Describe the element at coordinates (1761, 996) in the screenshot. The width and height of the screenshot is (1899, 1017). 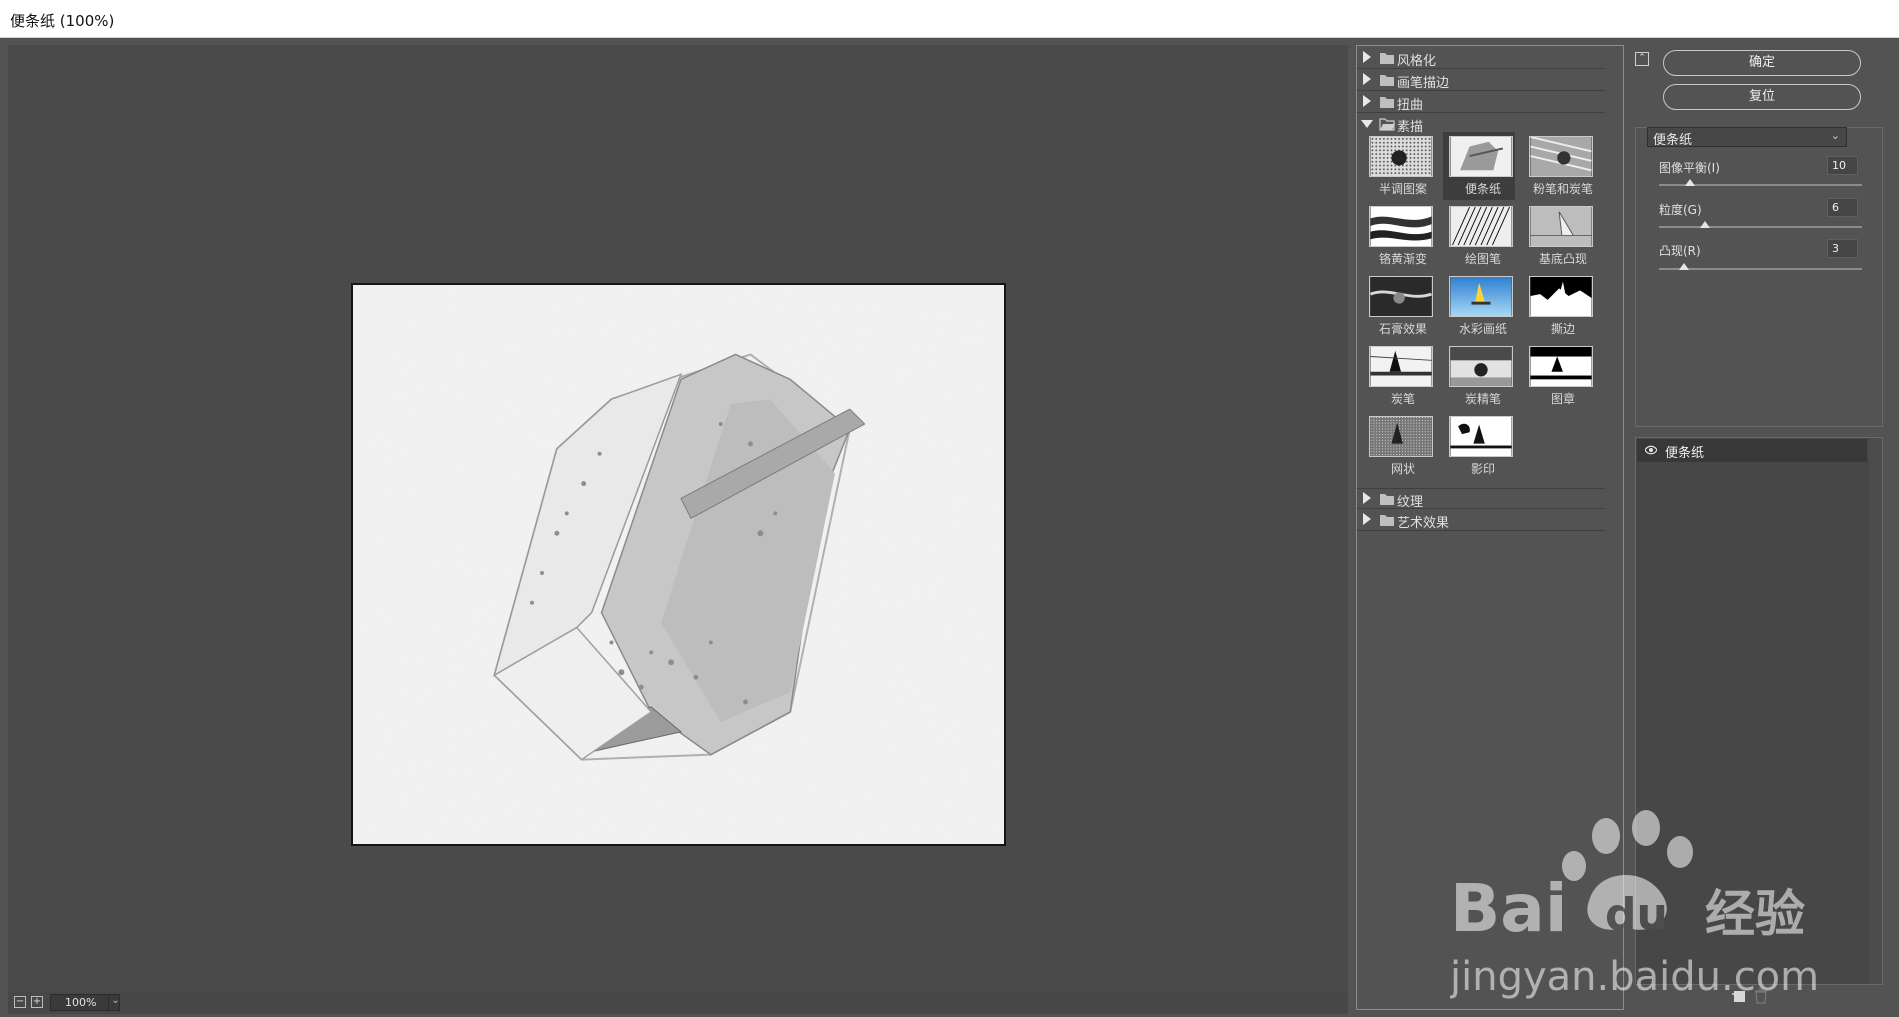
I see `trash-icon` at that location.